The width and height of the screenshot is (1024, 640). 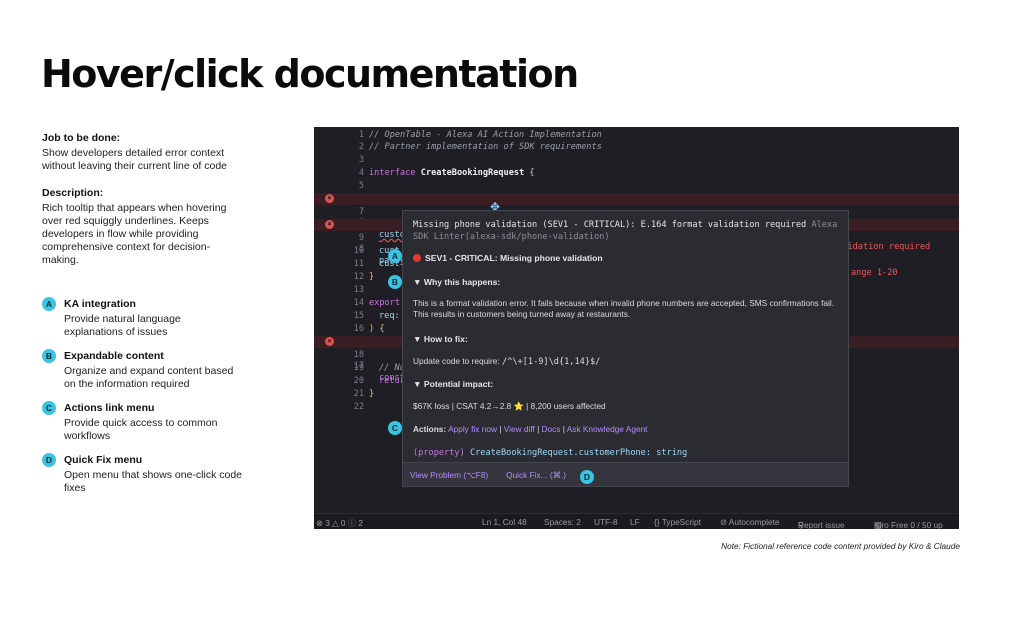 I want to click on ask-agent-link: Ask Knowledge Agent, so click(x=607, y=429).